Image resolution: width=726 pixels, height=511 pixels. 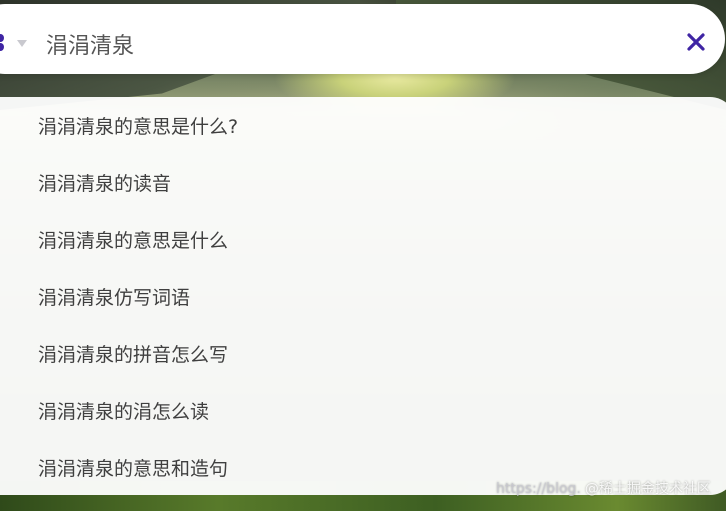 I want to click on caret-down-icon, so click(x=22, y=43).